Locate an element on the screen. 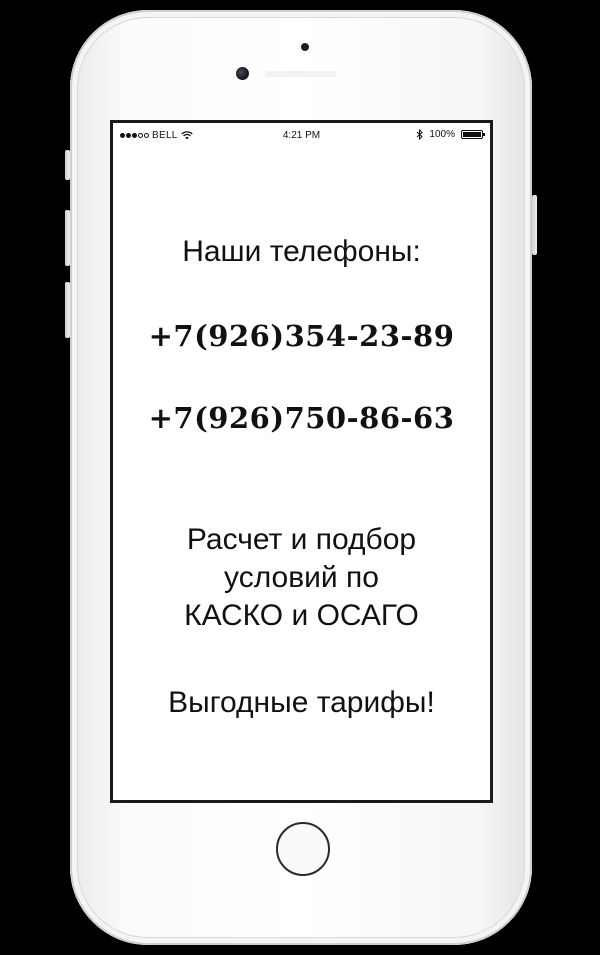  promo-line: условий по is located at coordinates (301, 577).